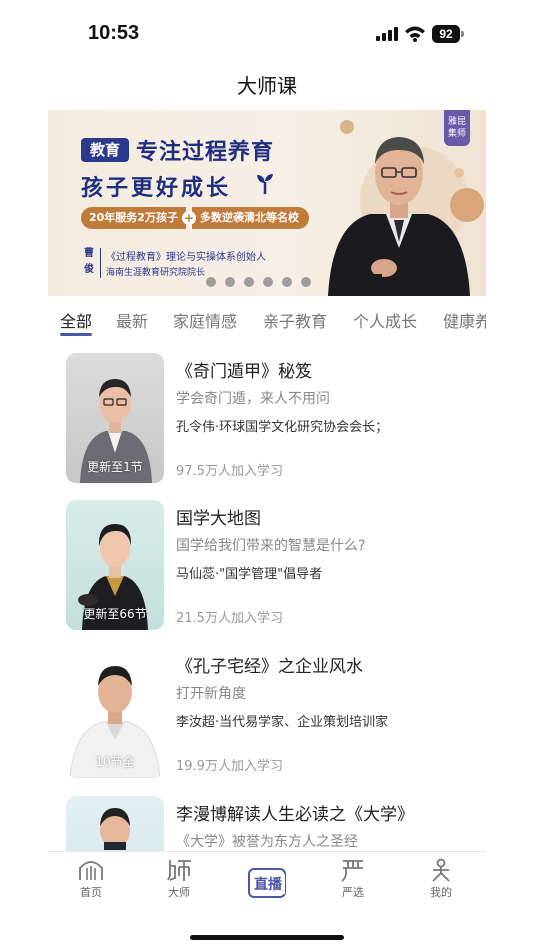 This screenshot has height=950, width=534. I want to click on banner-divider, so click(100, 263).